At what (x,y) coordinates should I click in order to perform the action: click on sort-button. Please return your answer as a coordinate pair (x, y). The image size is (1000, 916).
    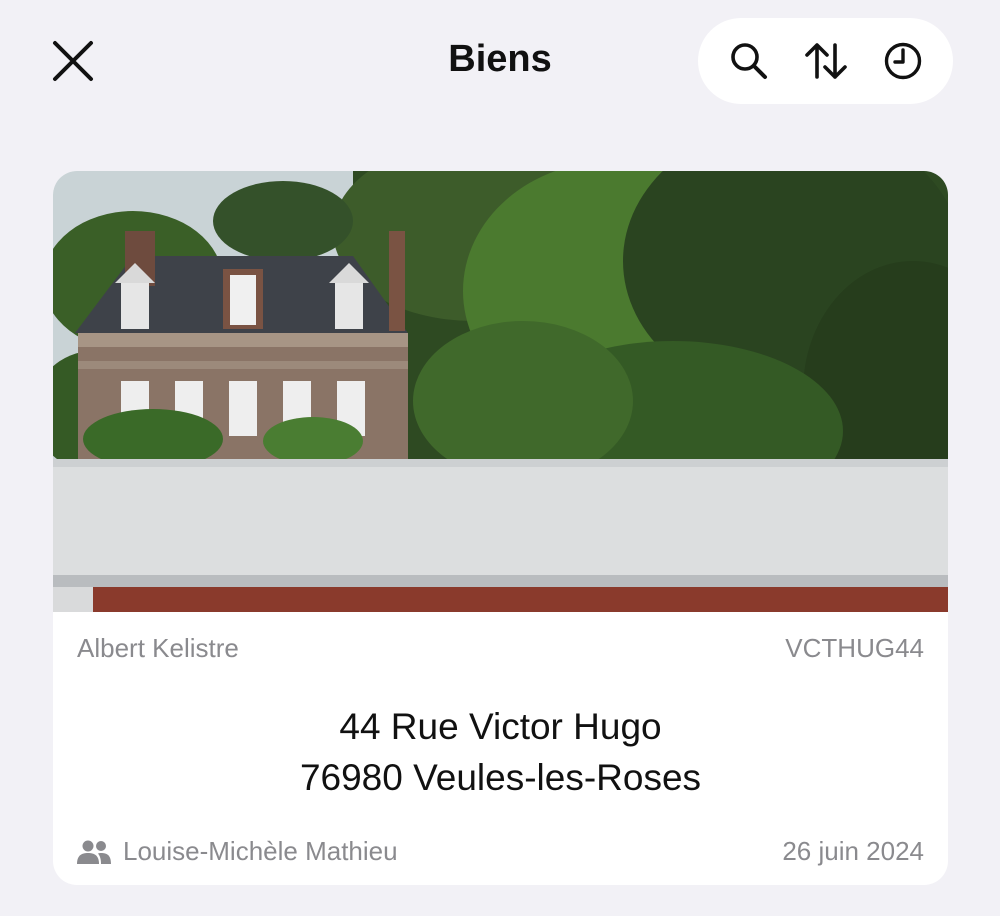
    Looking at the image, I should click on (826, 61).